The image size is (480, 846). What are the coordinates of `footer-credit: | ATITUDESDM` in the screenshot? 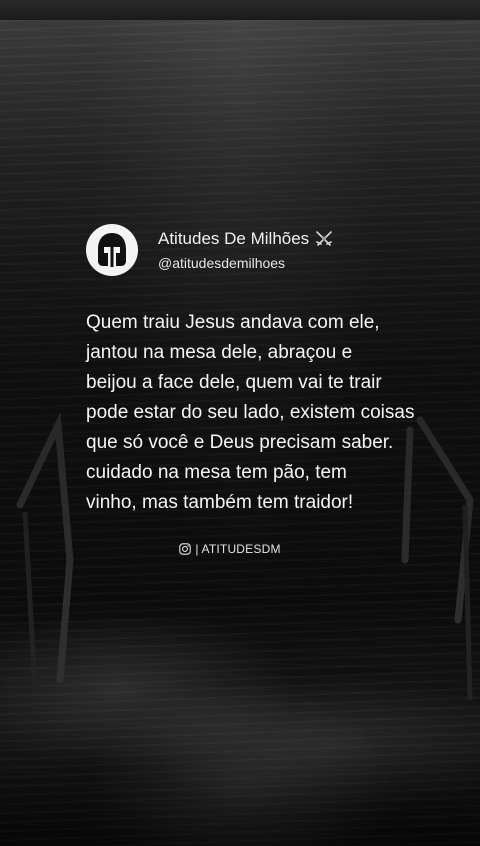 It's located at (230, 549).